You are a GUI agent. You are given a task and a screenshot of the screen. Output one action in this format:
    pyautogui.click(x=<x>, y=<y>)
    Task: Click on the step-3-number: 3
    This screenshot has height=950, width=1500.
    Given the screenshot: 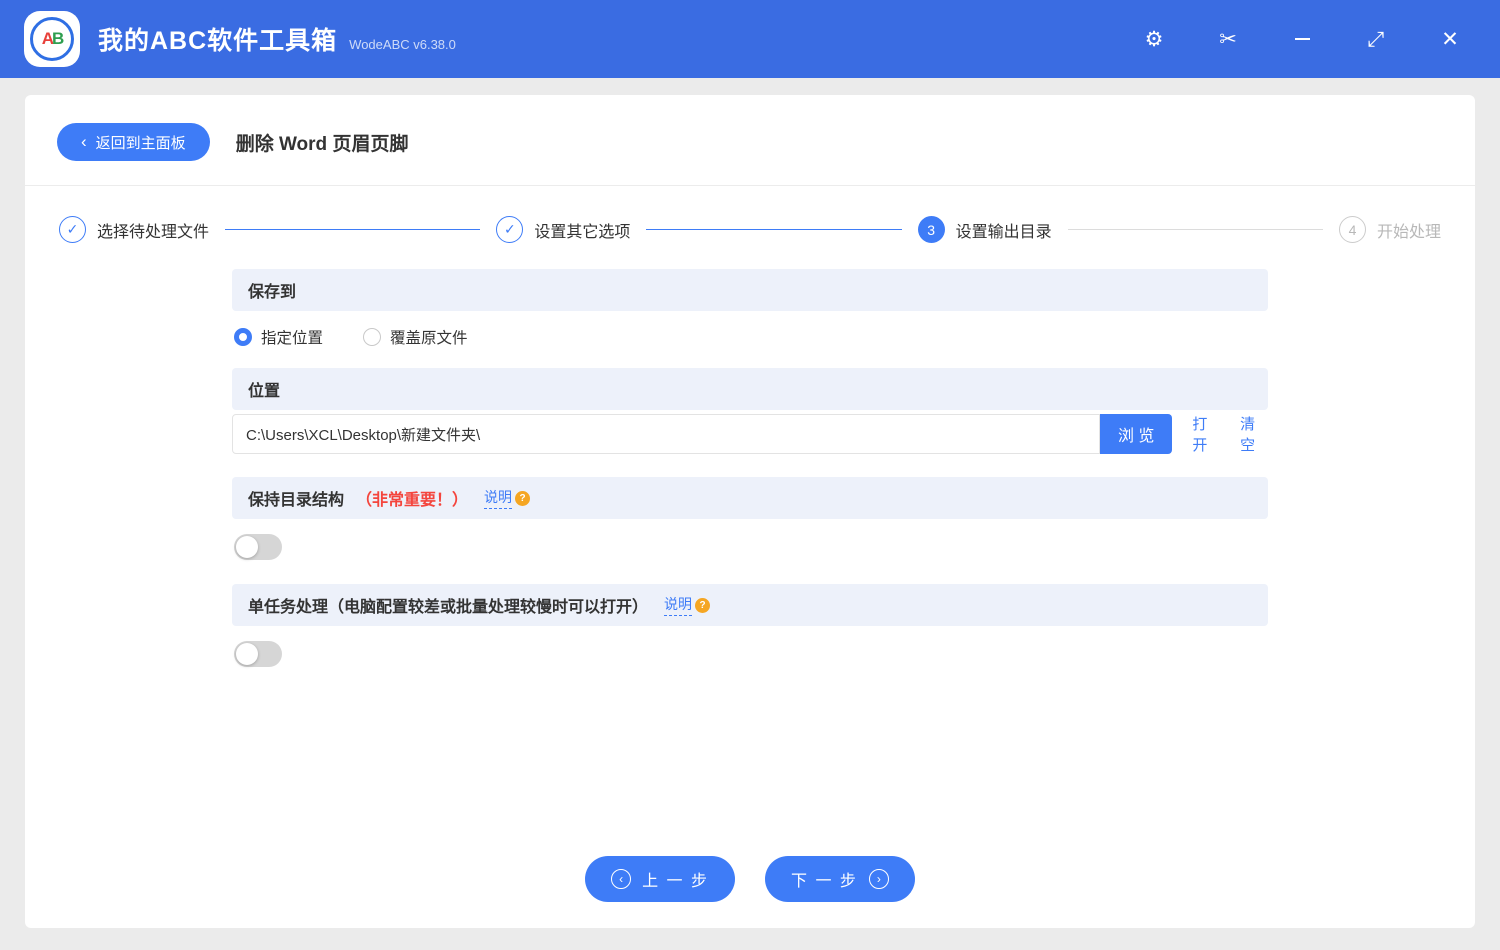 What is the action you would take?
    pyautogui.click(x=931, y=229)
    